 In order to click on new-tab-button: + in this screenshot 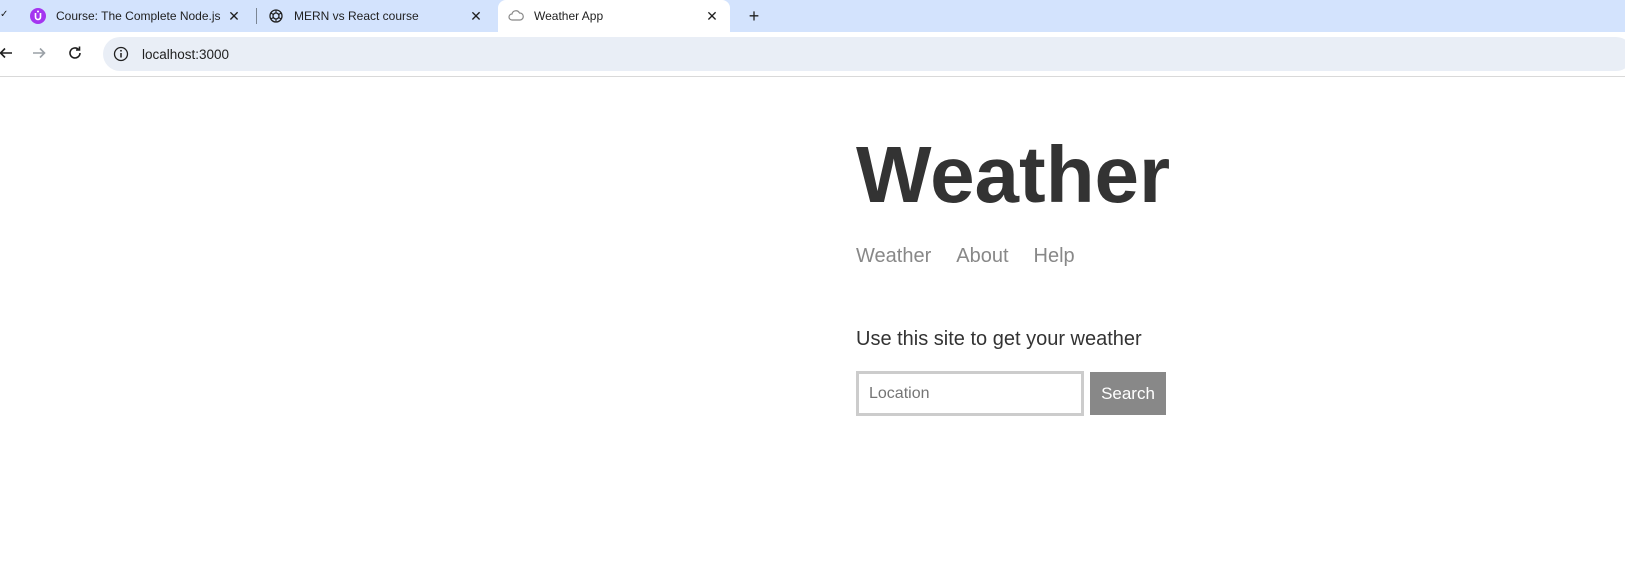, I will do `click(754, 16)`.